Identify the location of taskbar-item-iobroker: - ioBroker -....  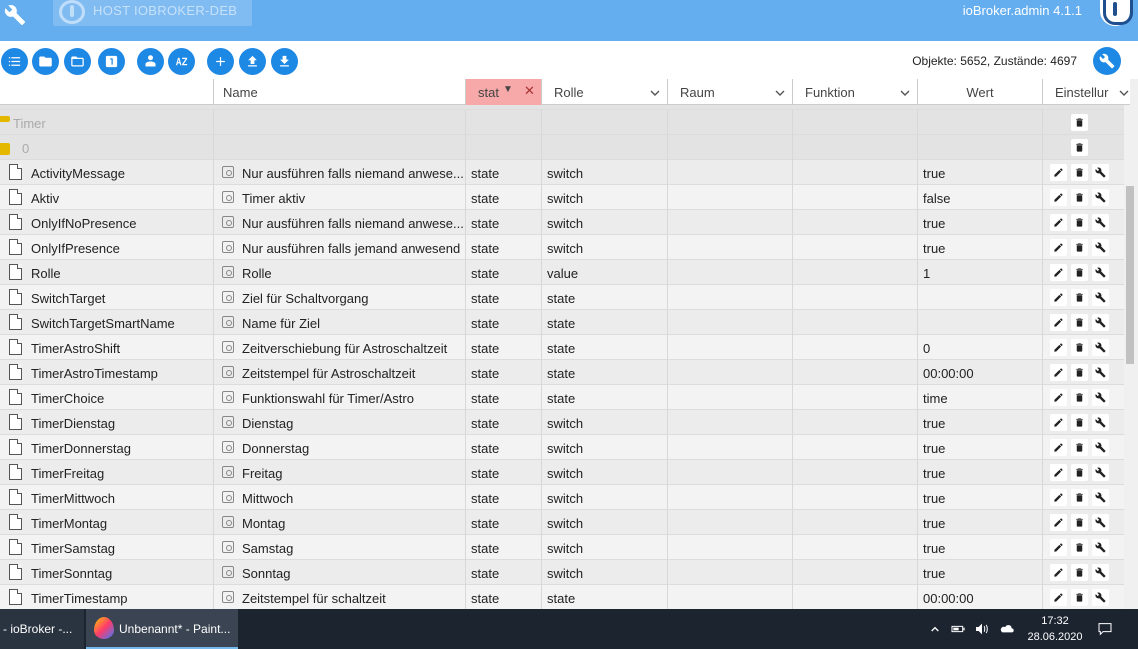
(42, 629).